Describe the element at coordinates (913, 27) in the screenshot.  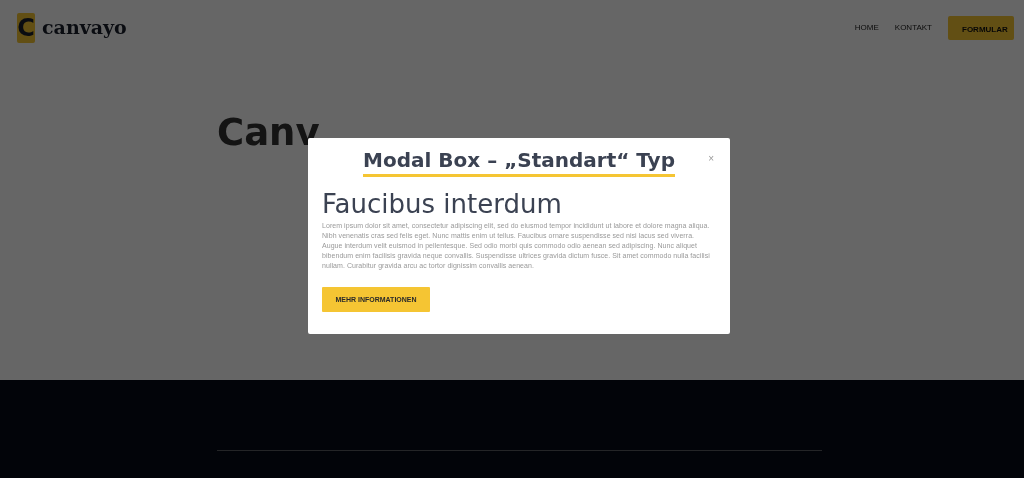
I see `nav-link: KONTAKT` at that location.